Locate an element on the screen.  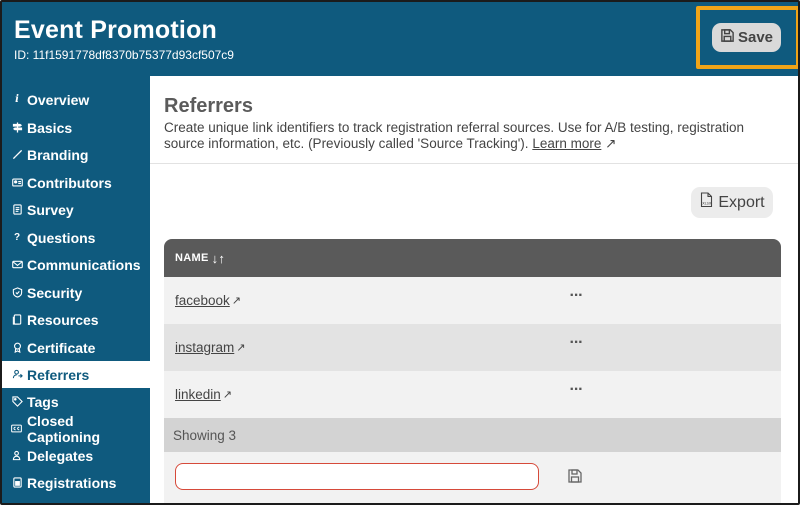
page-heading: Event Promotion is located at coordinates (116, 30).